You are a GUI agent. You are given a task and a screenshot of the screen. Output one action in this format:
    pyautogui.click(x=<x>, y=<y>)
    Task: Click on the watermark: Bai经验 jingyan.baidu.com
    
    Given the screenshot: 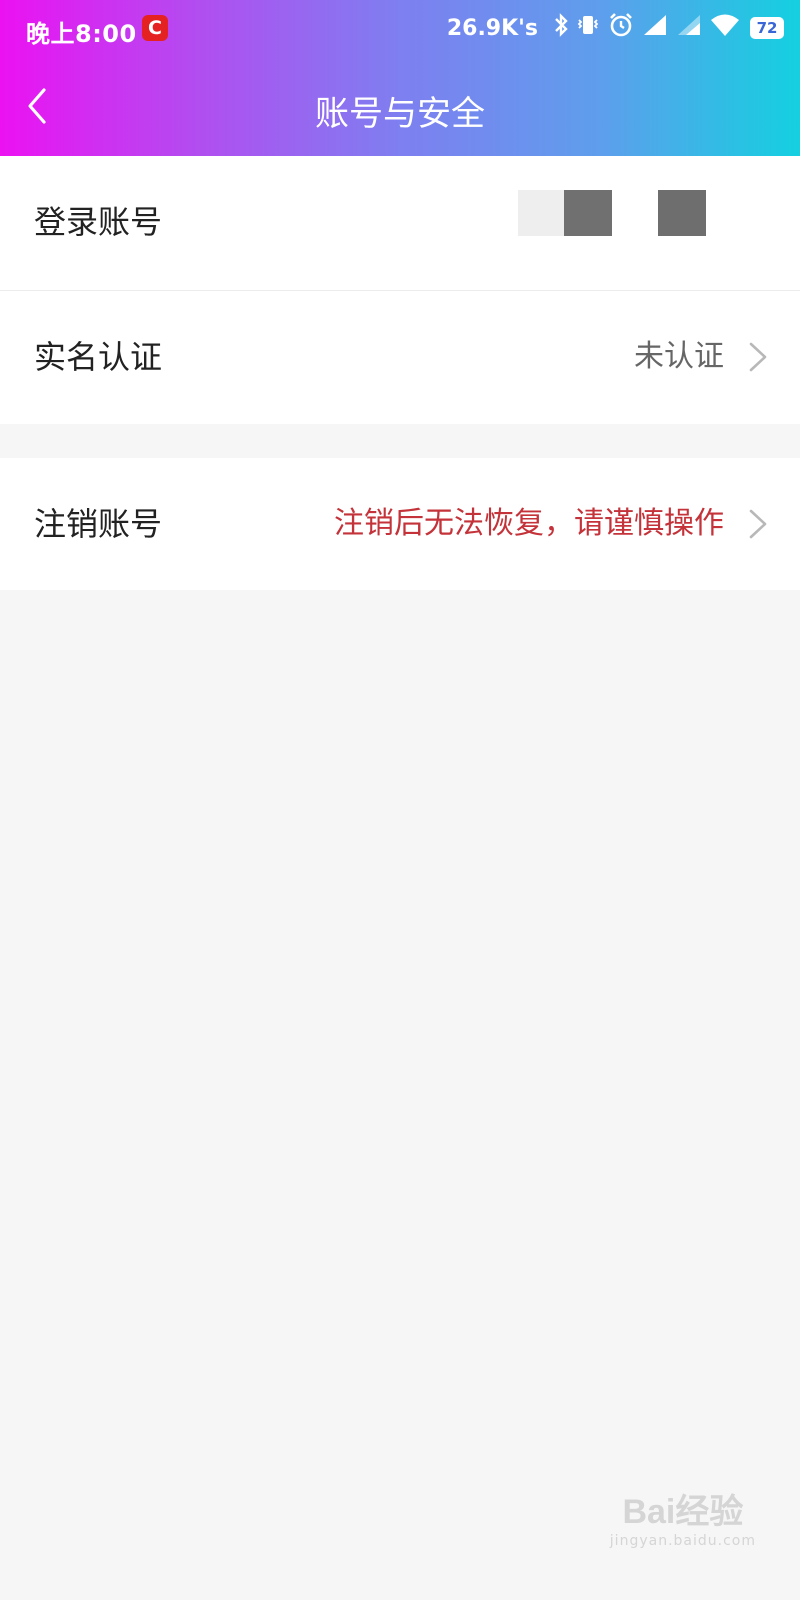 What is the action you would take?
    pyautogui.click(x=683, y=1516)
    